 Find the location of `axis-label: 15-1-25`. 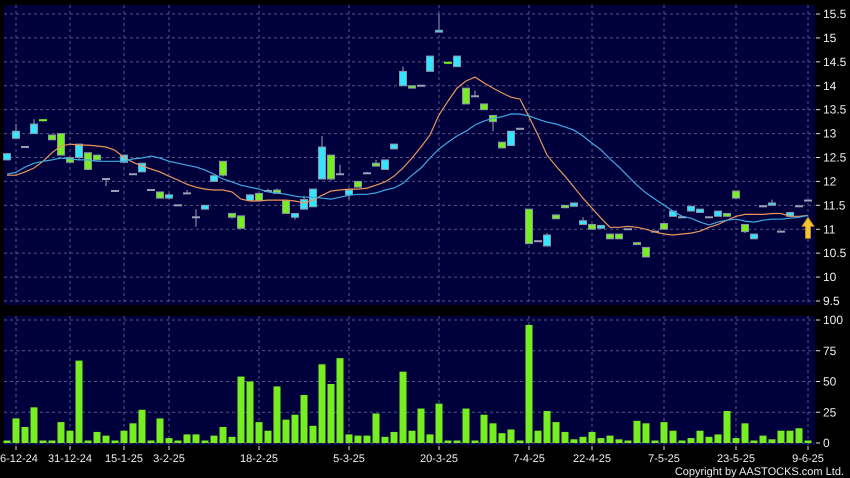

axis-label: 15-1-25 is located at coordinates (124, 459).